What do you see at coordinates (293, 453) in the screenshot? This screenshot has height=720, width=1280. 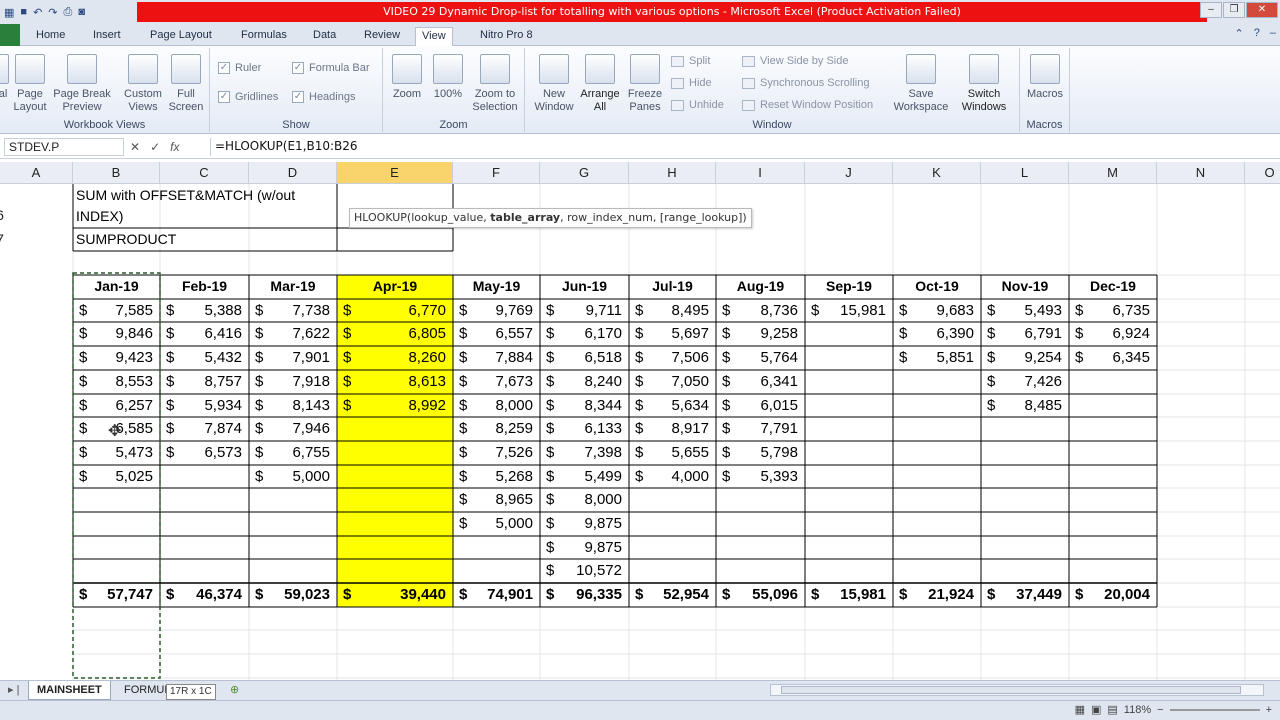 I see `value-cell: $6,755` at bounding box center [293, 453].